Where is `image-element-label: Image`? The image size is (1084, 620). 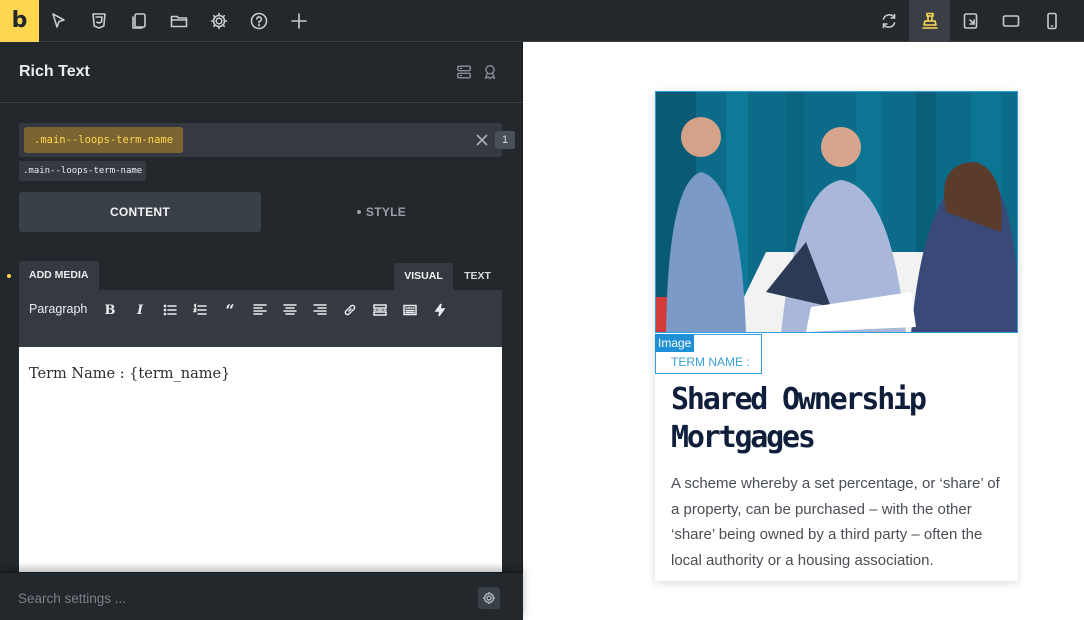 image-element-label: Image is located at coordinates (675, 343).